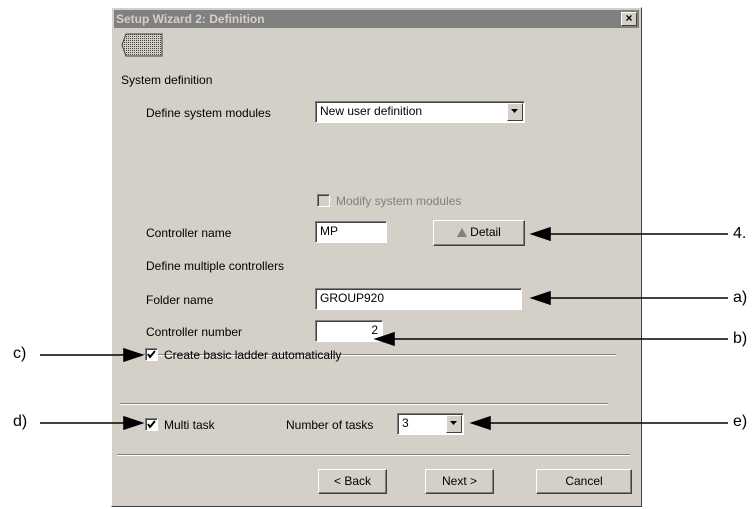  Describe the element at coordinates (540, 234) in the screenshot. I see `arrow-head` at that location.